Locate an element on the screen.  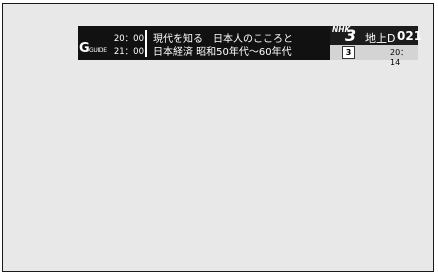
program-time-current: 20：00 is located at coordinates (128, 39).